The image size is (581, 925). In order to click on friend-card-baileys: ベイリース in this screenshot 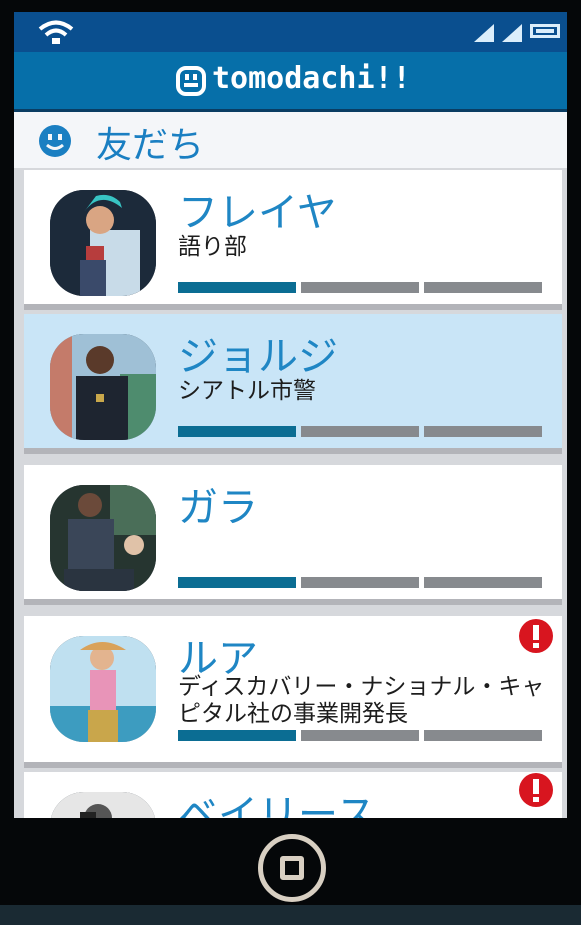, I will do `click(293, 795)`.